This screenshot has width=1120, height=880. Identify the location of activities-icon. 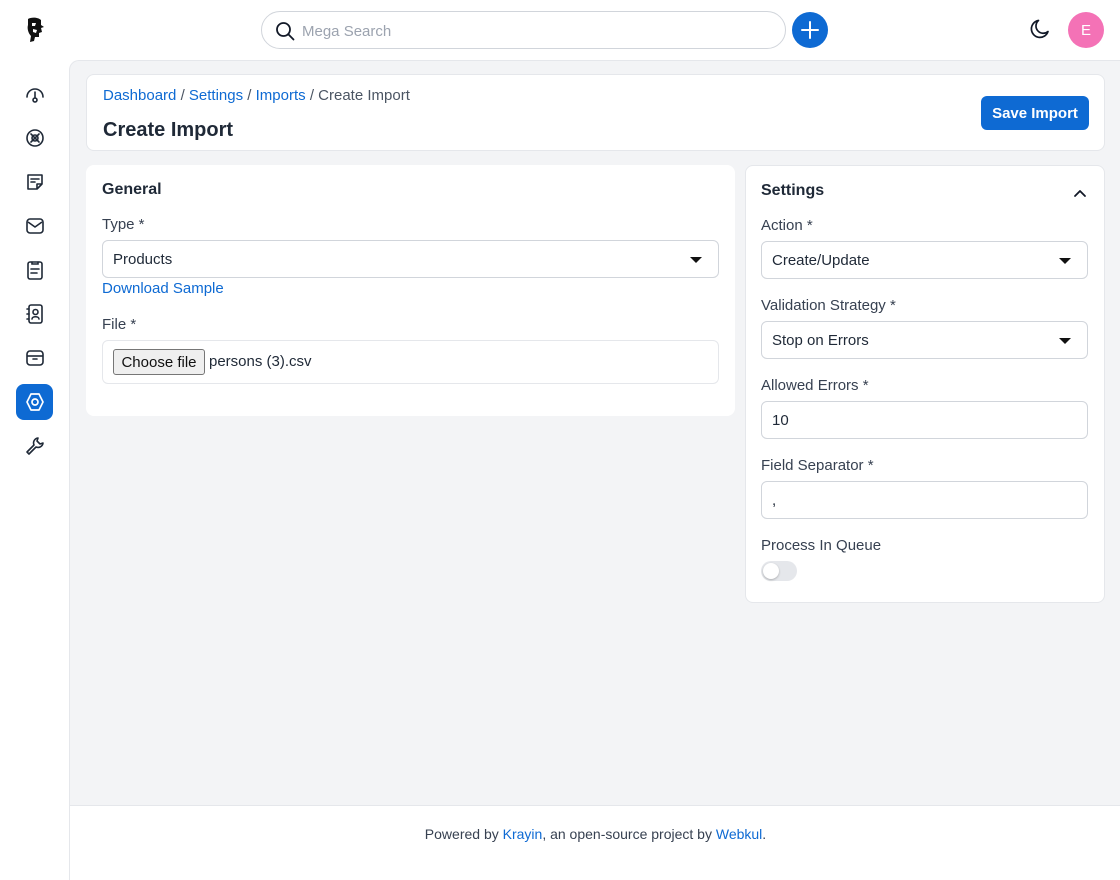
(34, 270).